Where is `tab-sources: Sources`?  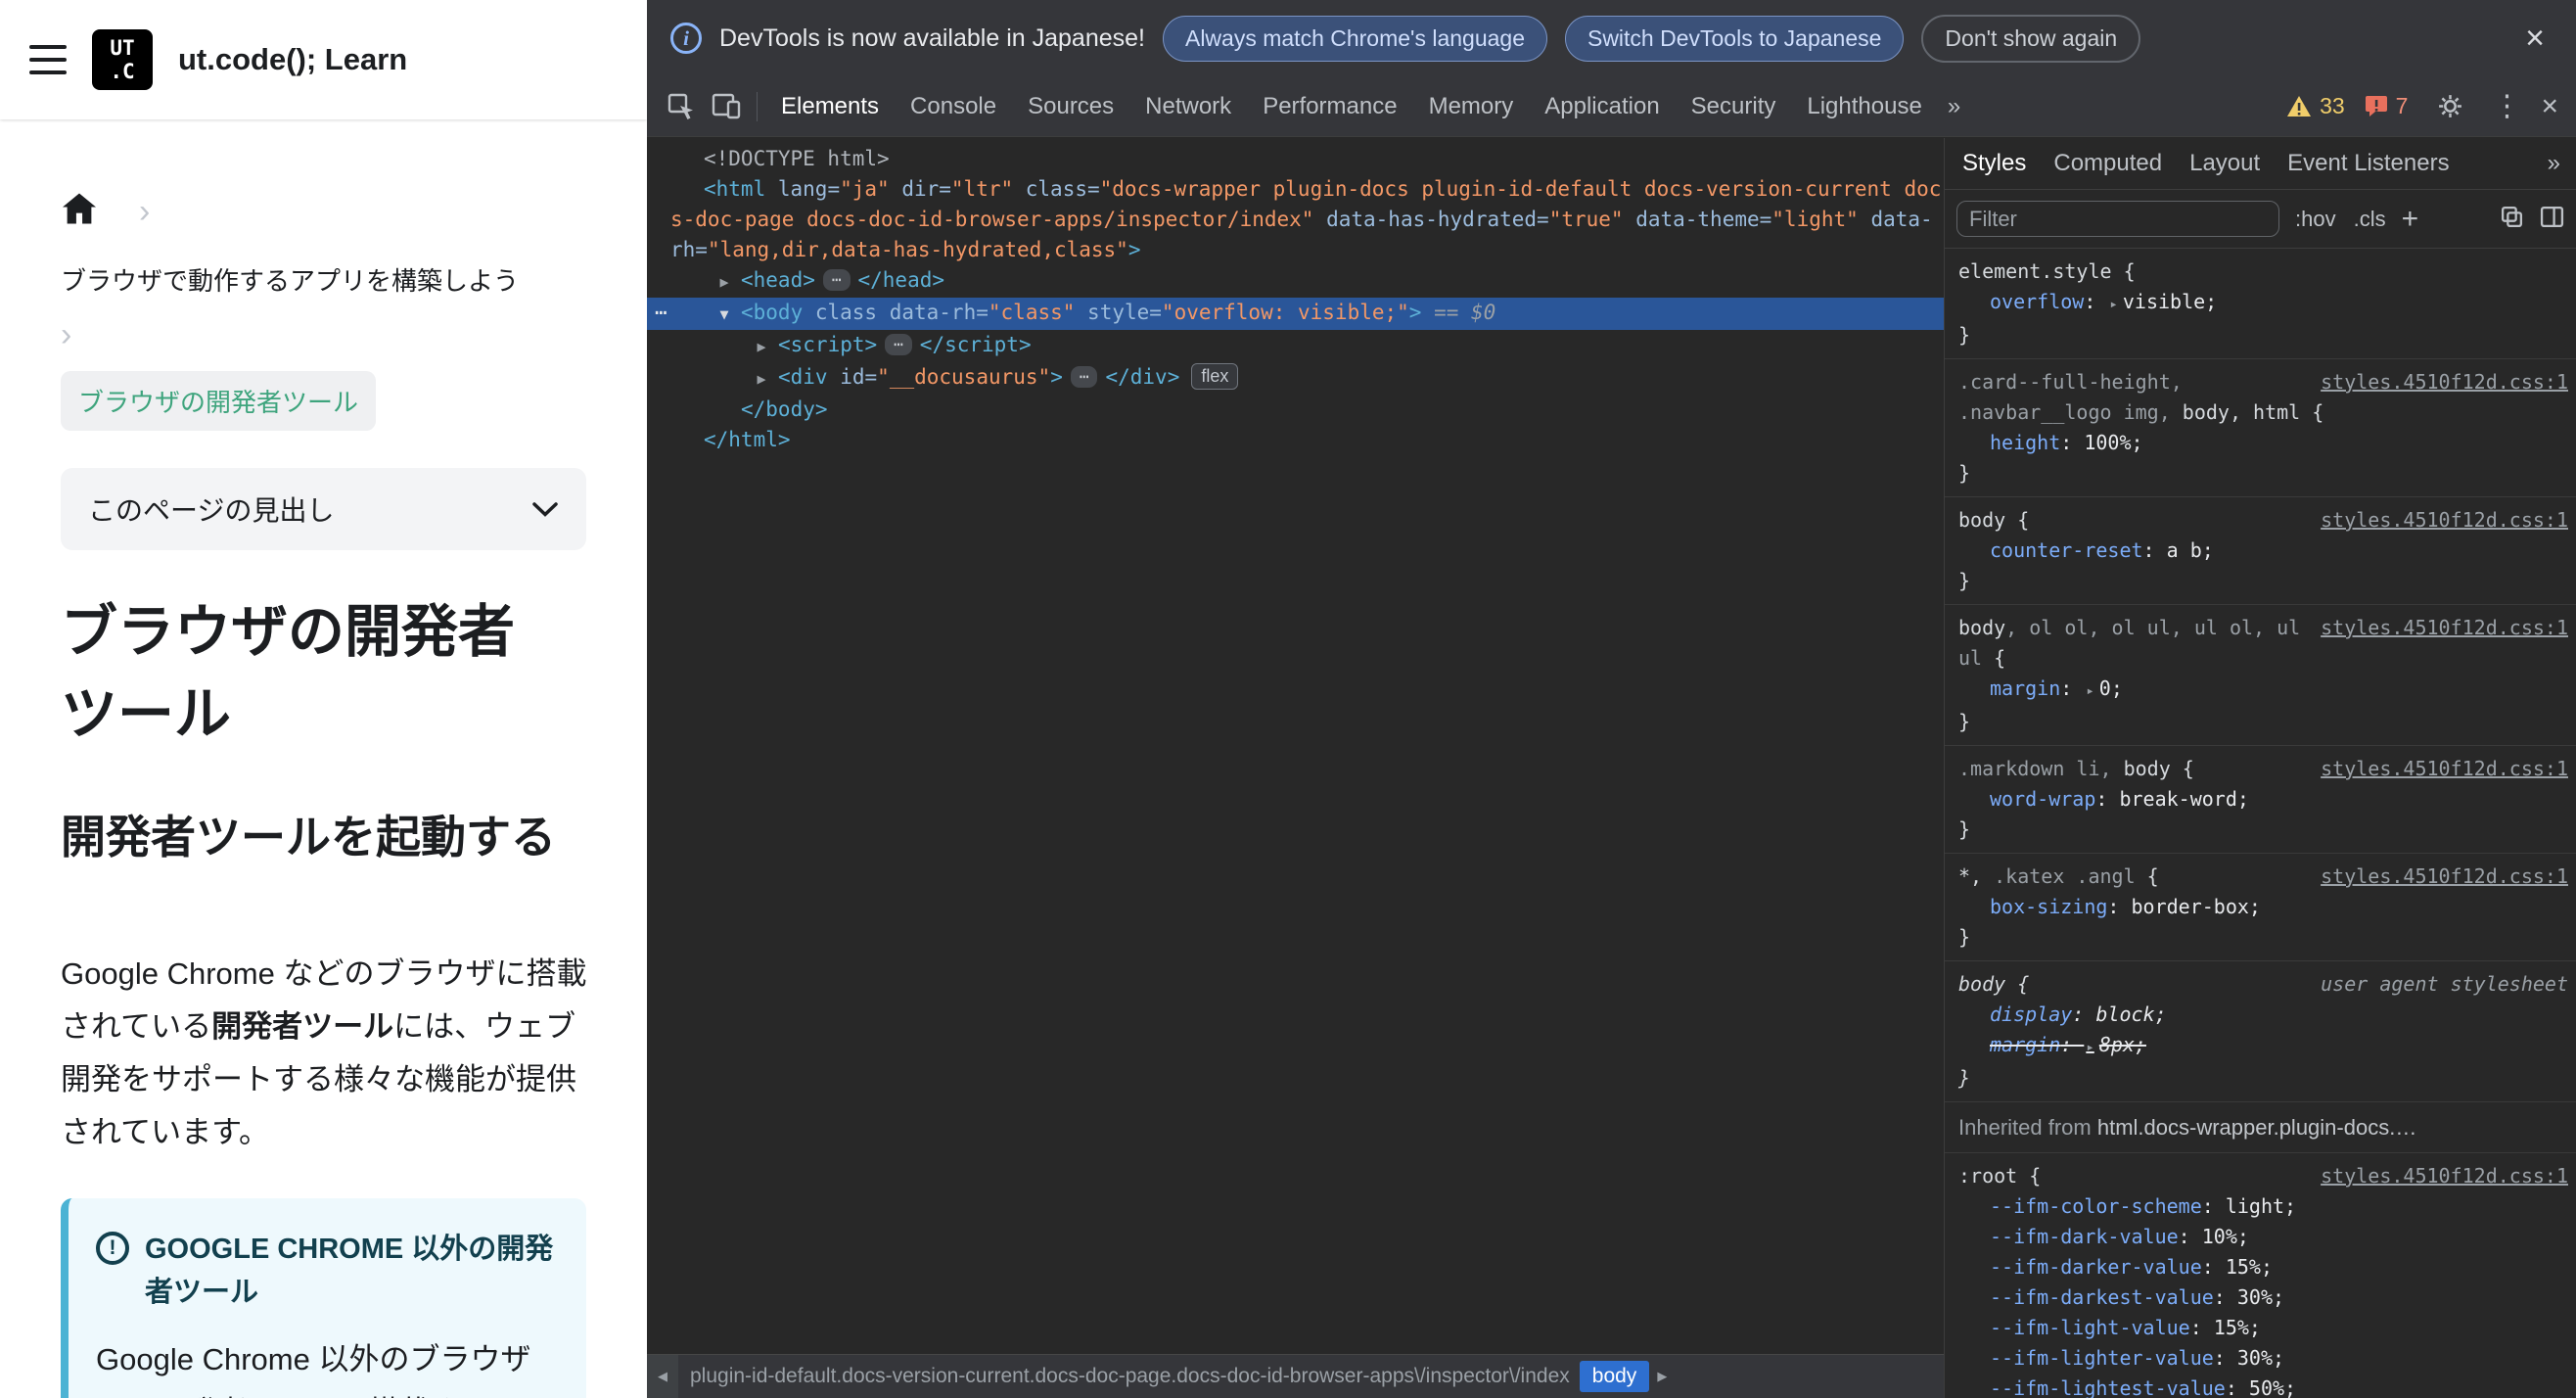
tab-sources: Sources is located at coordinates (1071, 106).